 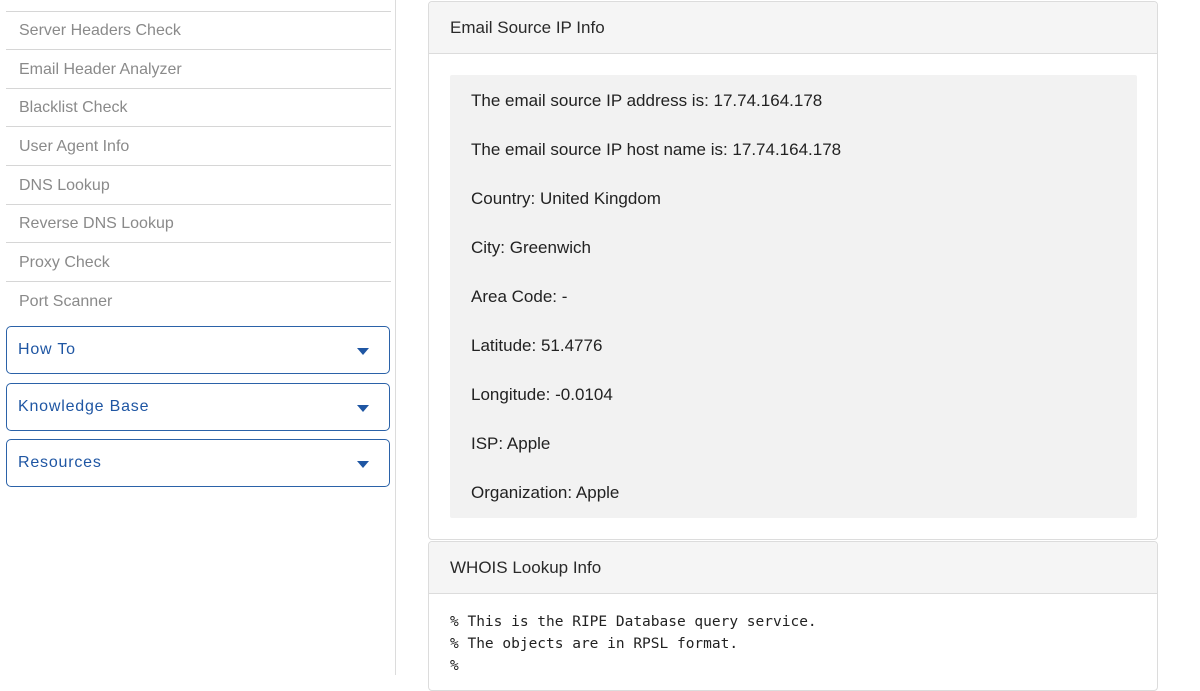 What do you see at coordinates (84, 406) in the screenshot?
I see `dropdown-label: Knowledge Base` at bounding box center [84, 406].